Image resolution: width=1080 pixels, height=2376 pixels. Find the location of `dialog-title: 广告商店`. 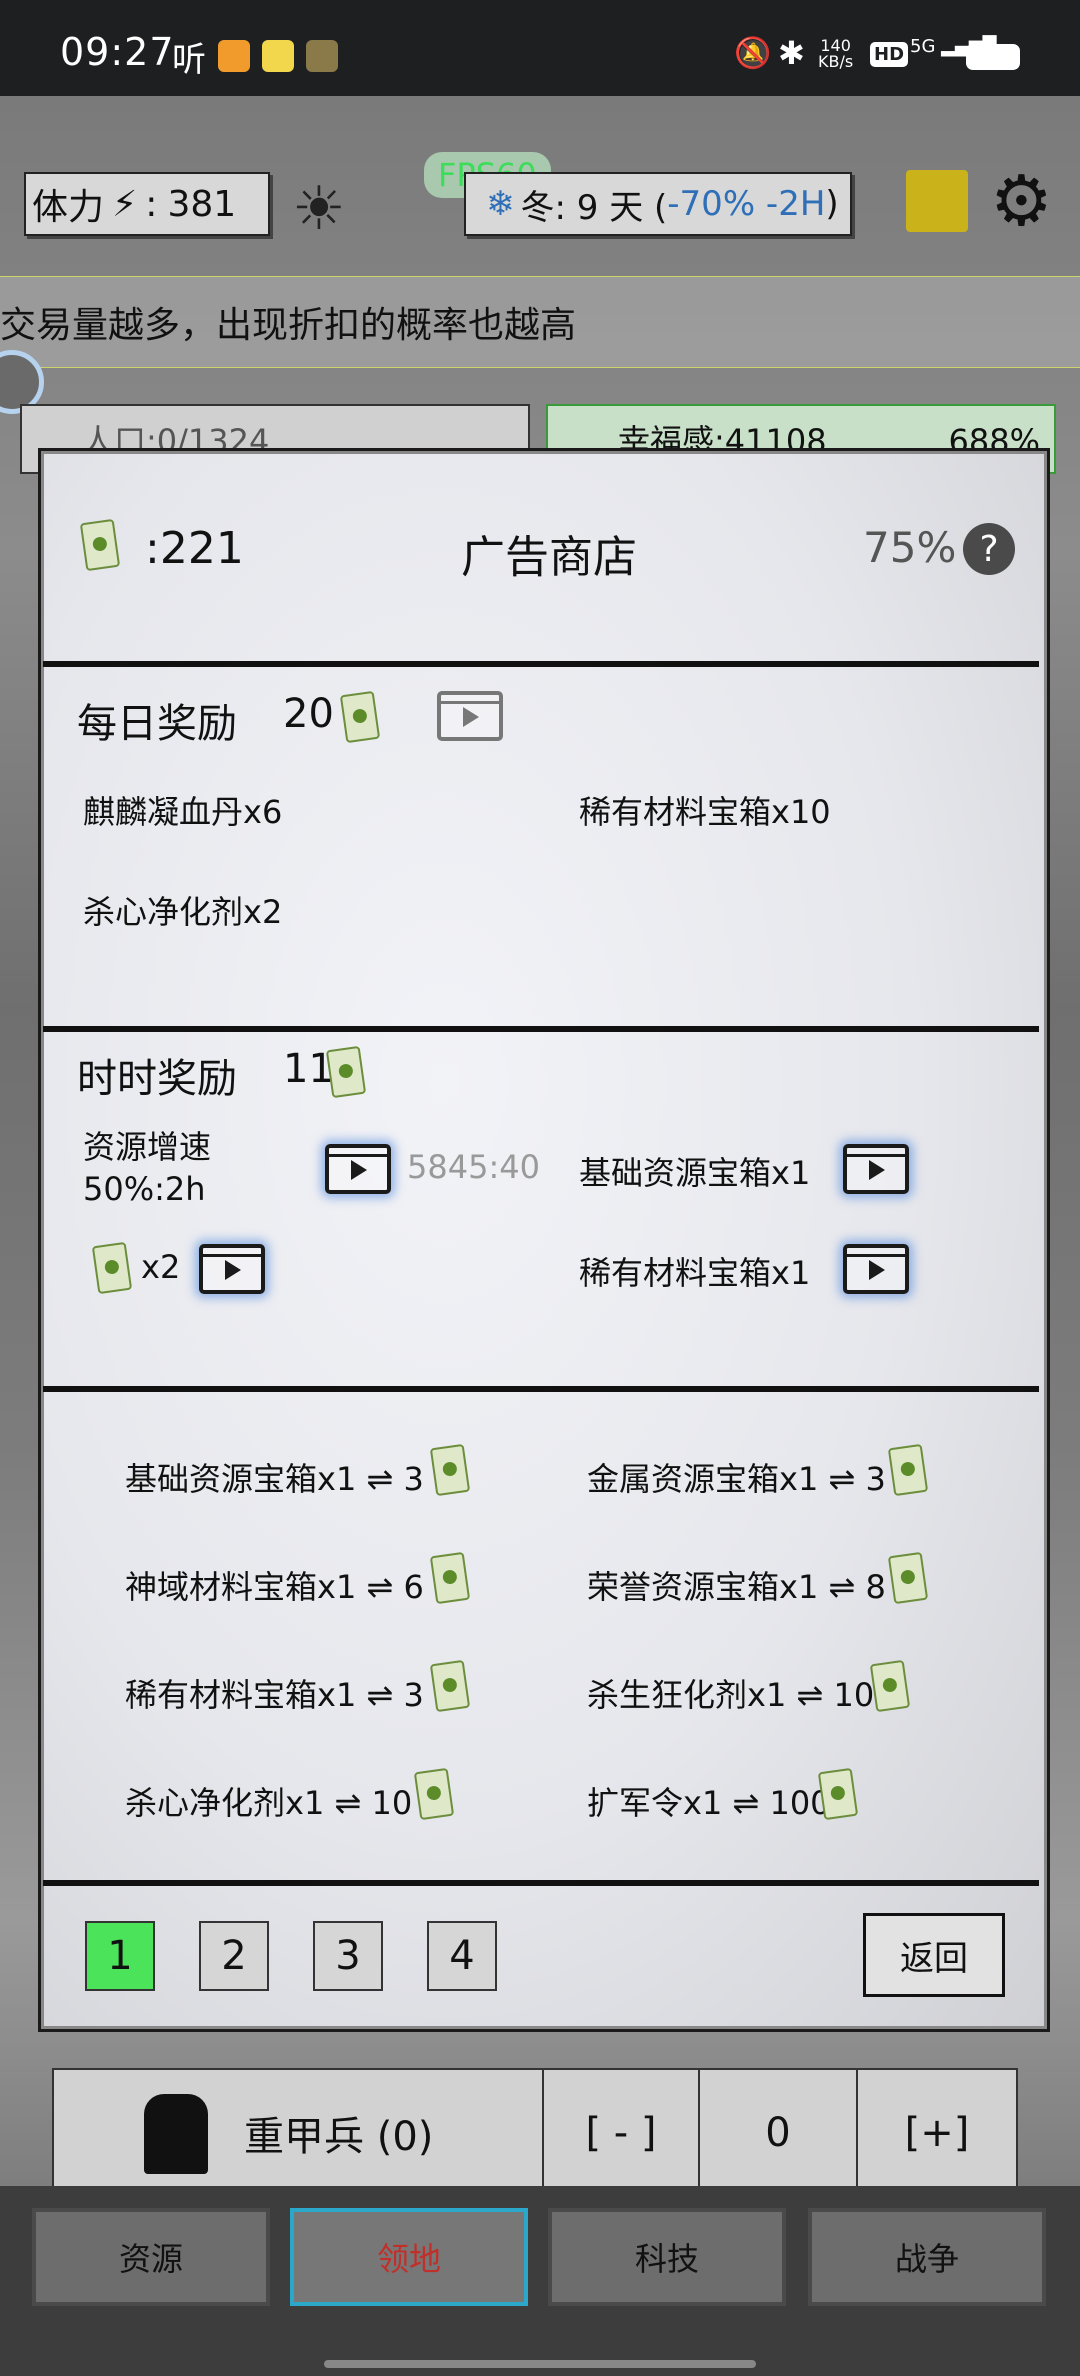

dialog-title: 广告商店 is located at coordinates (549, 557).